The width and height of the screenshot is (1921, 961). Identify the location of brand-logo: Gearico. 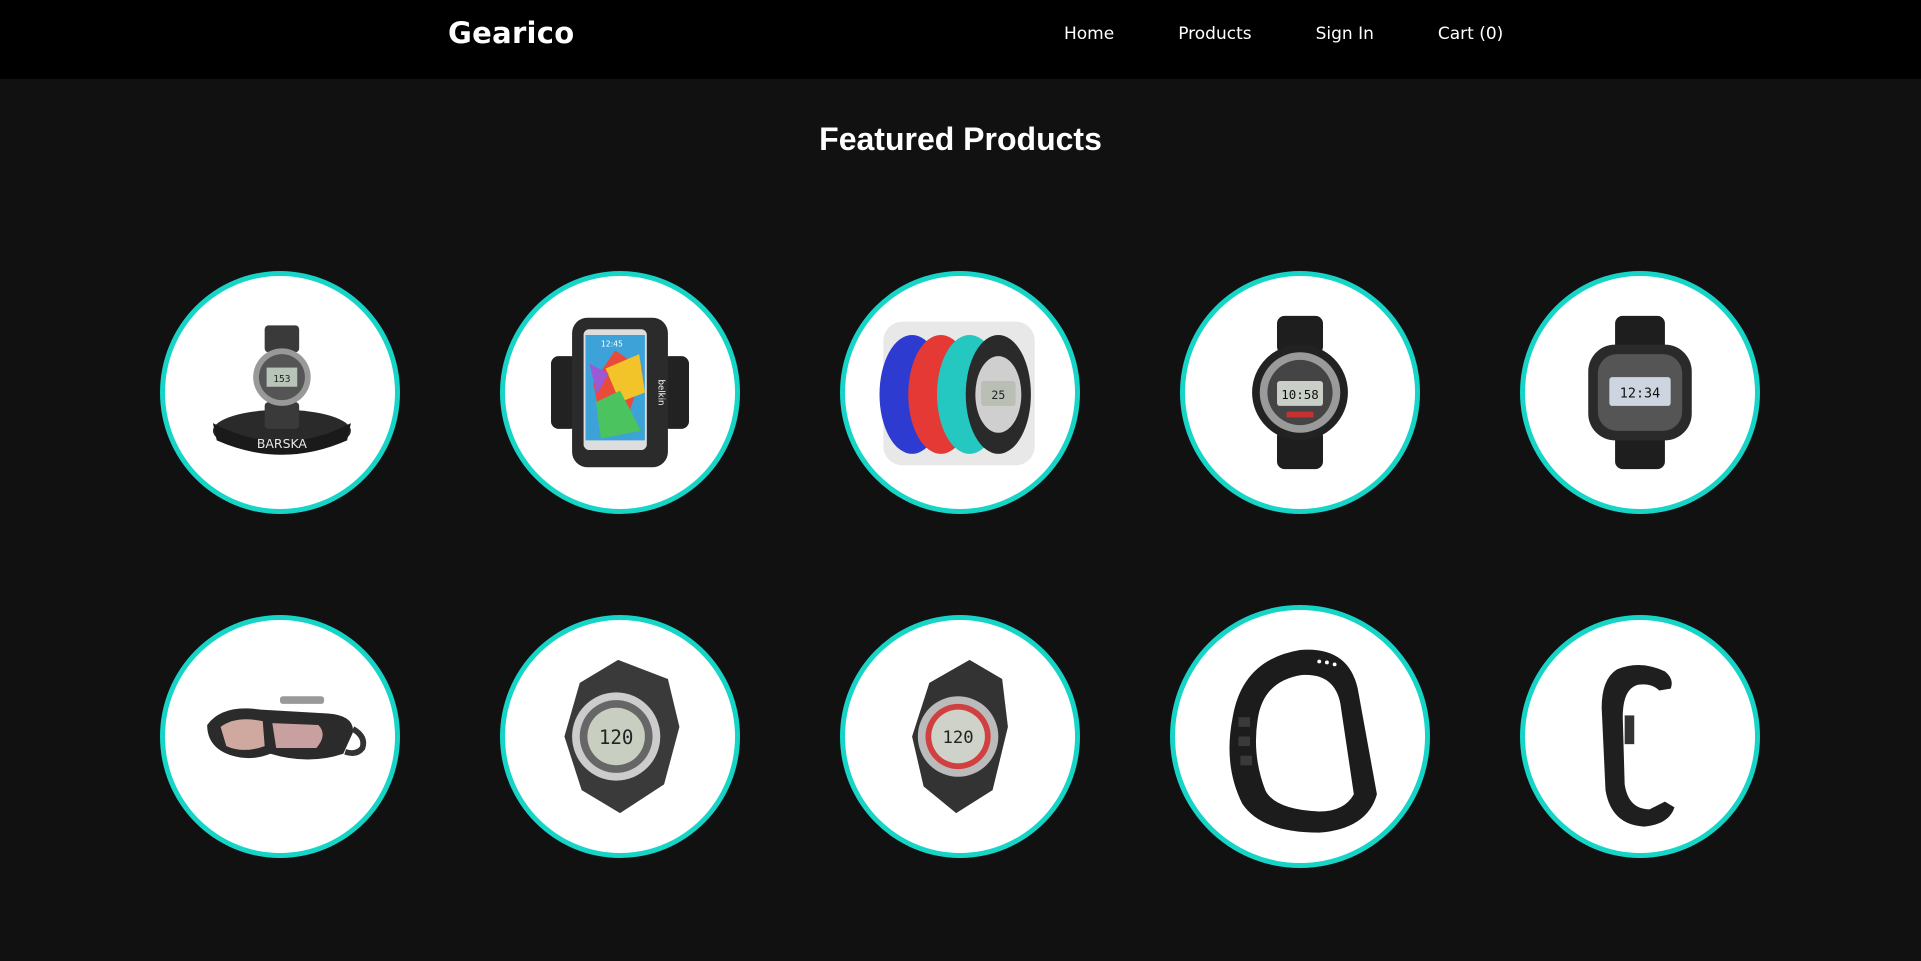
(511, 33).